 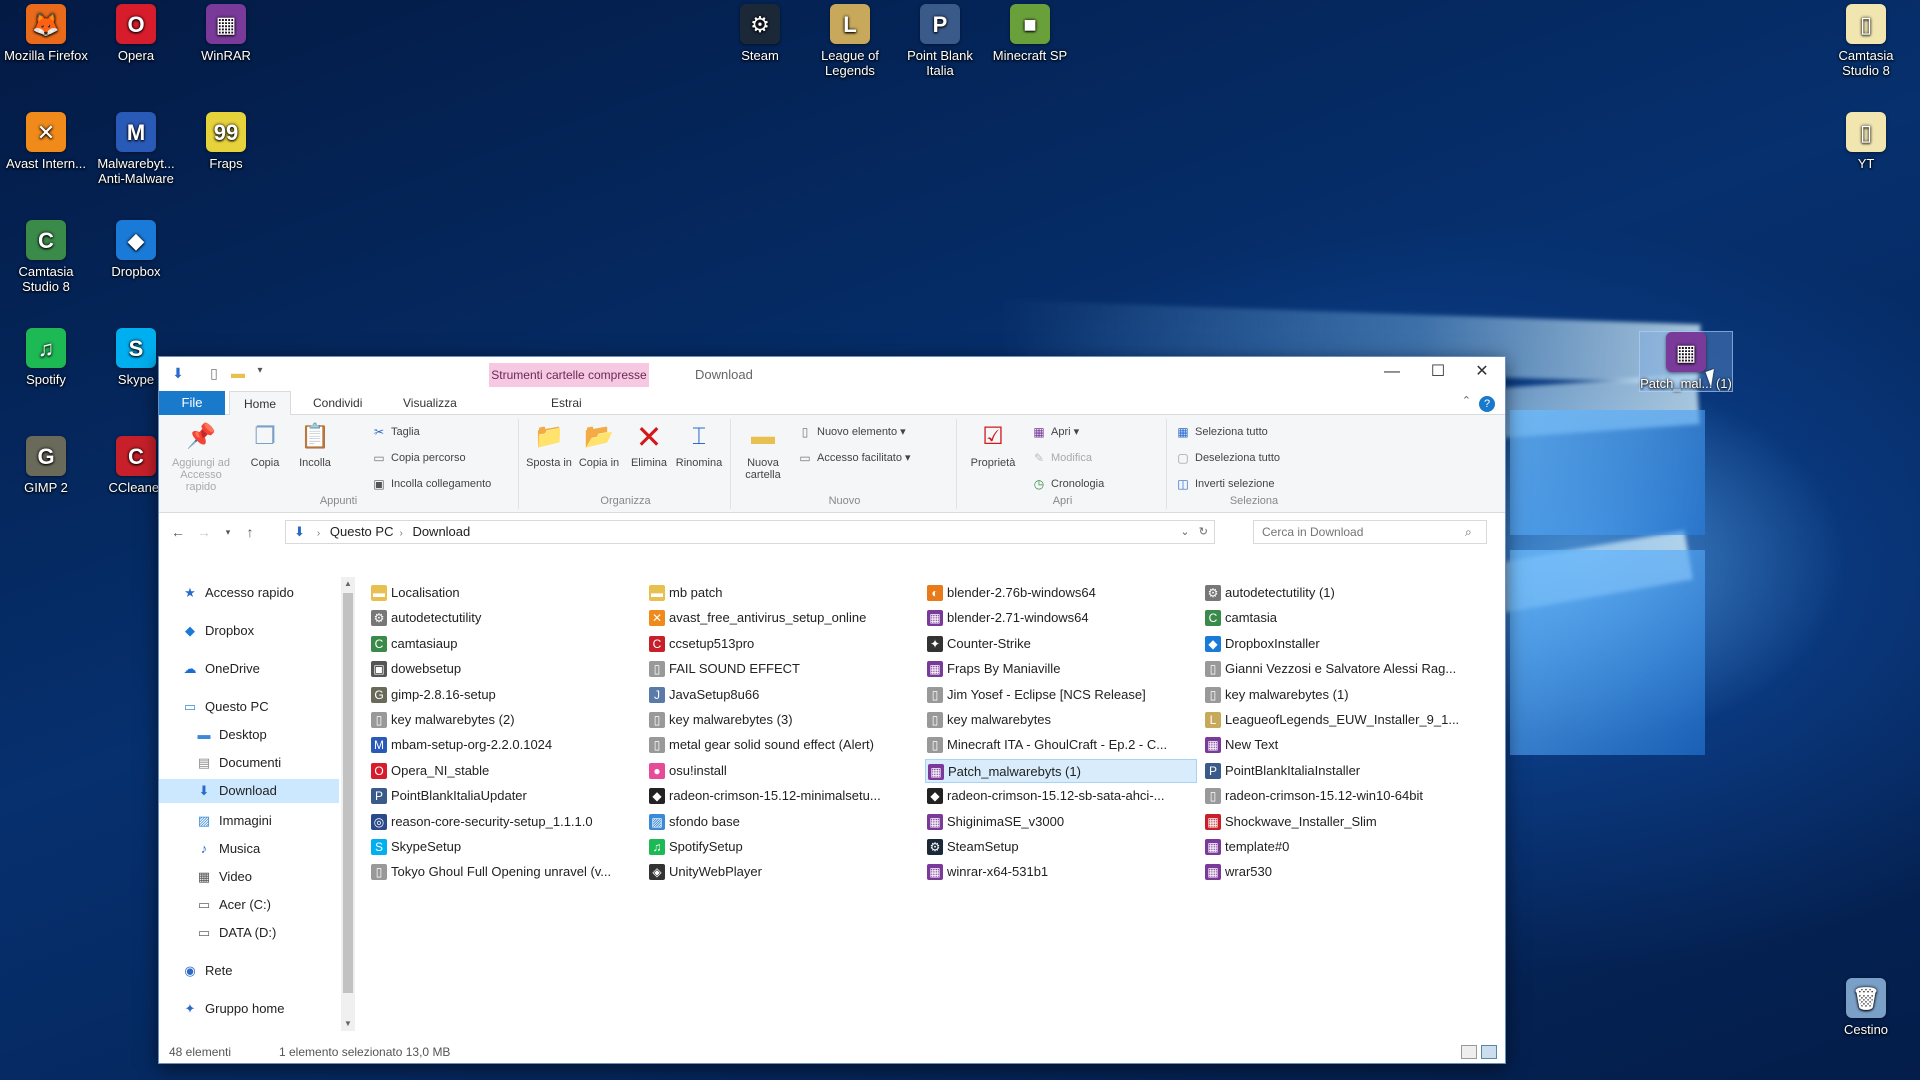 I want to click on paste-button: 📋 Incolla, so click(x=315, y=445).